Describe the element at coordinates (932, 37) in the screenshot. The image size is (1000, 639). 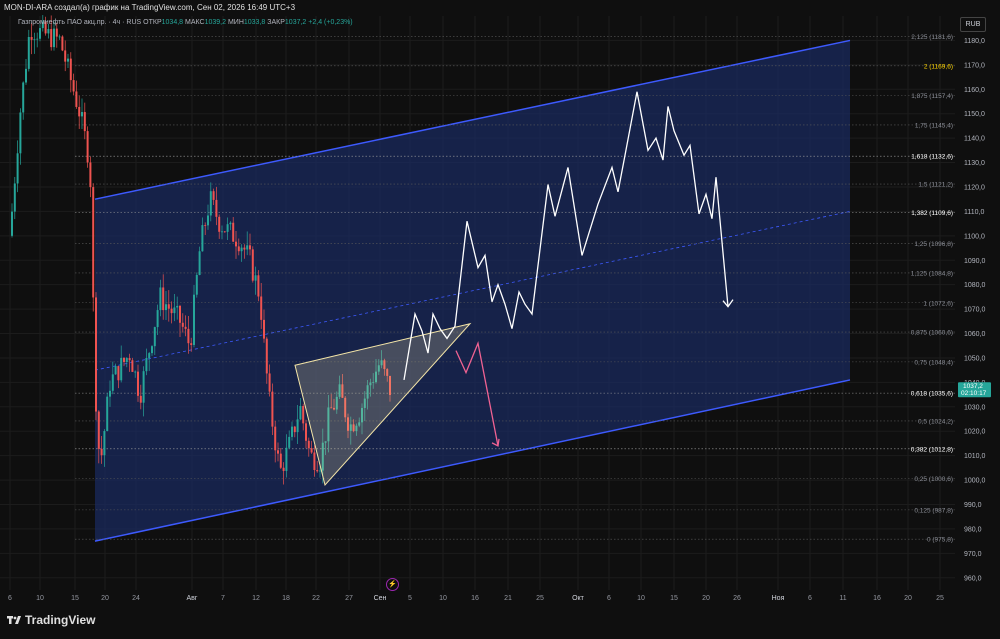
I see `fib-level-label: 2,125 (1181,6)` at that location.